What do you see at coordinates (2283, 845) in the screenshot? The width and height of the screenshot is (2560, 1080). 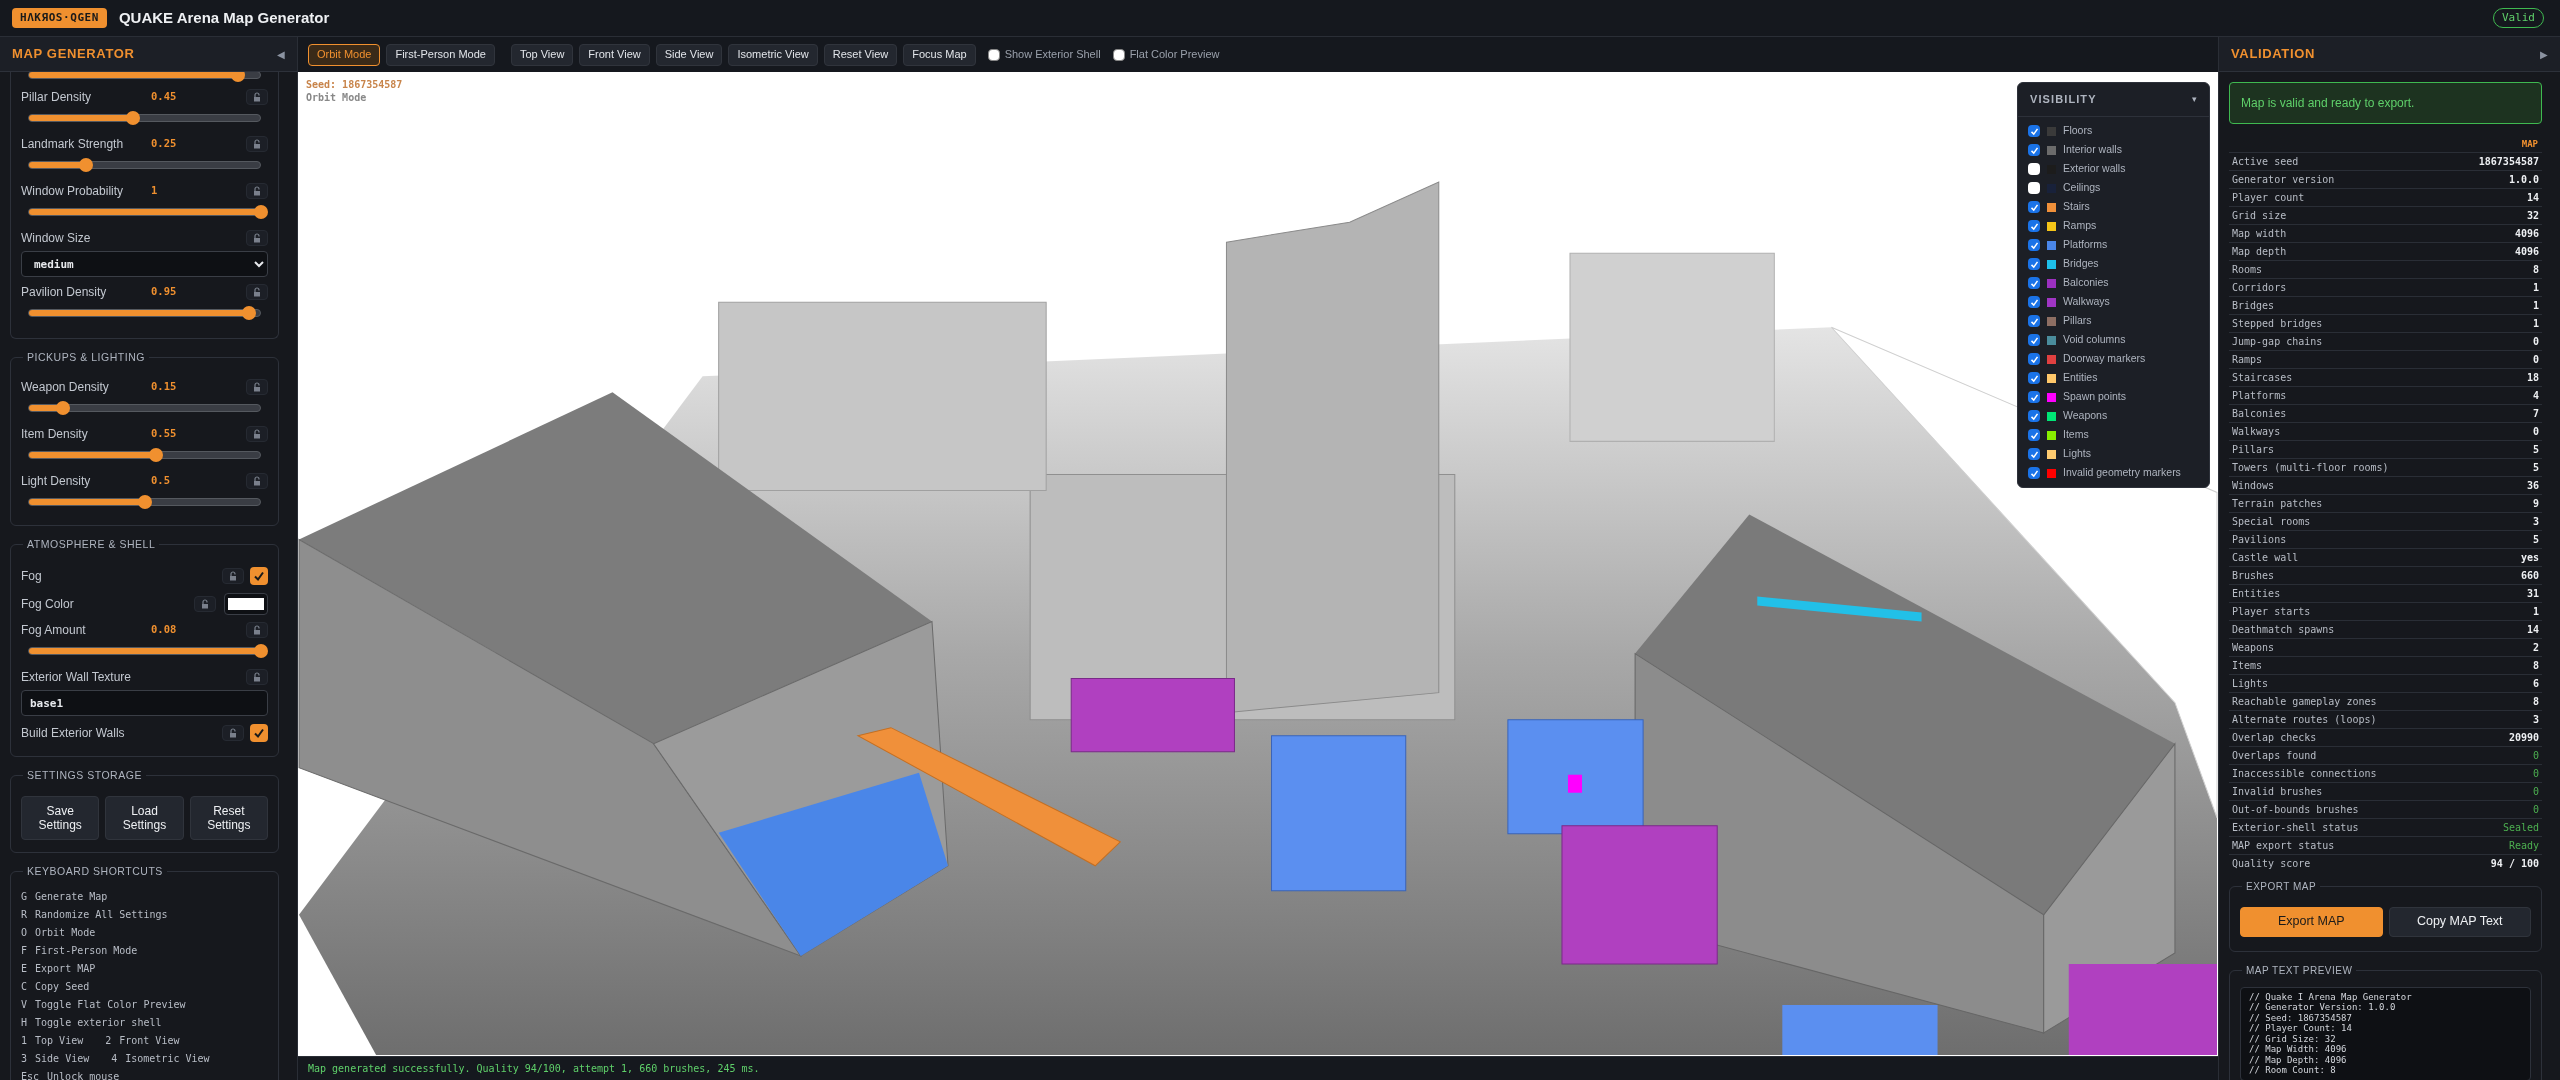 I see `stat-label: MAP export status` at bounding box center [2283, 845].